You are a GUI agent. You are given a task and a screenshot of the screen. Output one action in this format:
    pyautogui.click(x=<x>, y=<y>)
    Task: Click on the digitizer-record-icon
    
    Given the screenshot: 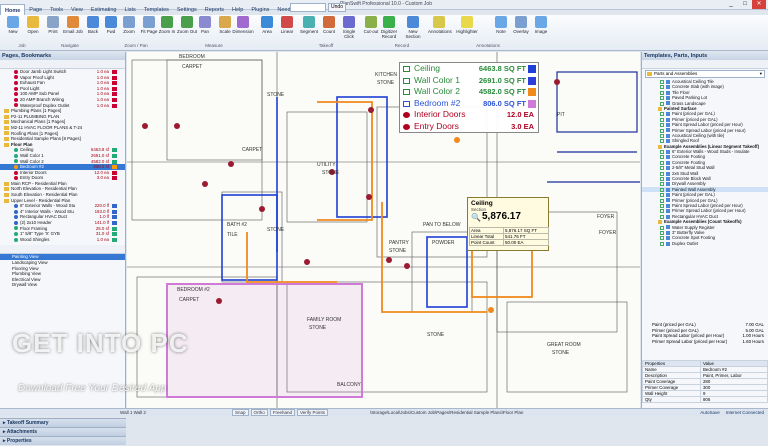 What is the action you would take?
    pyautogui.click(x=389, y=22)
    